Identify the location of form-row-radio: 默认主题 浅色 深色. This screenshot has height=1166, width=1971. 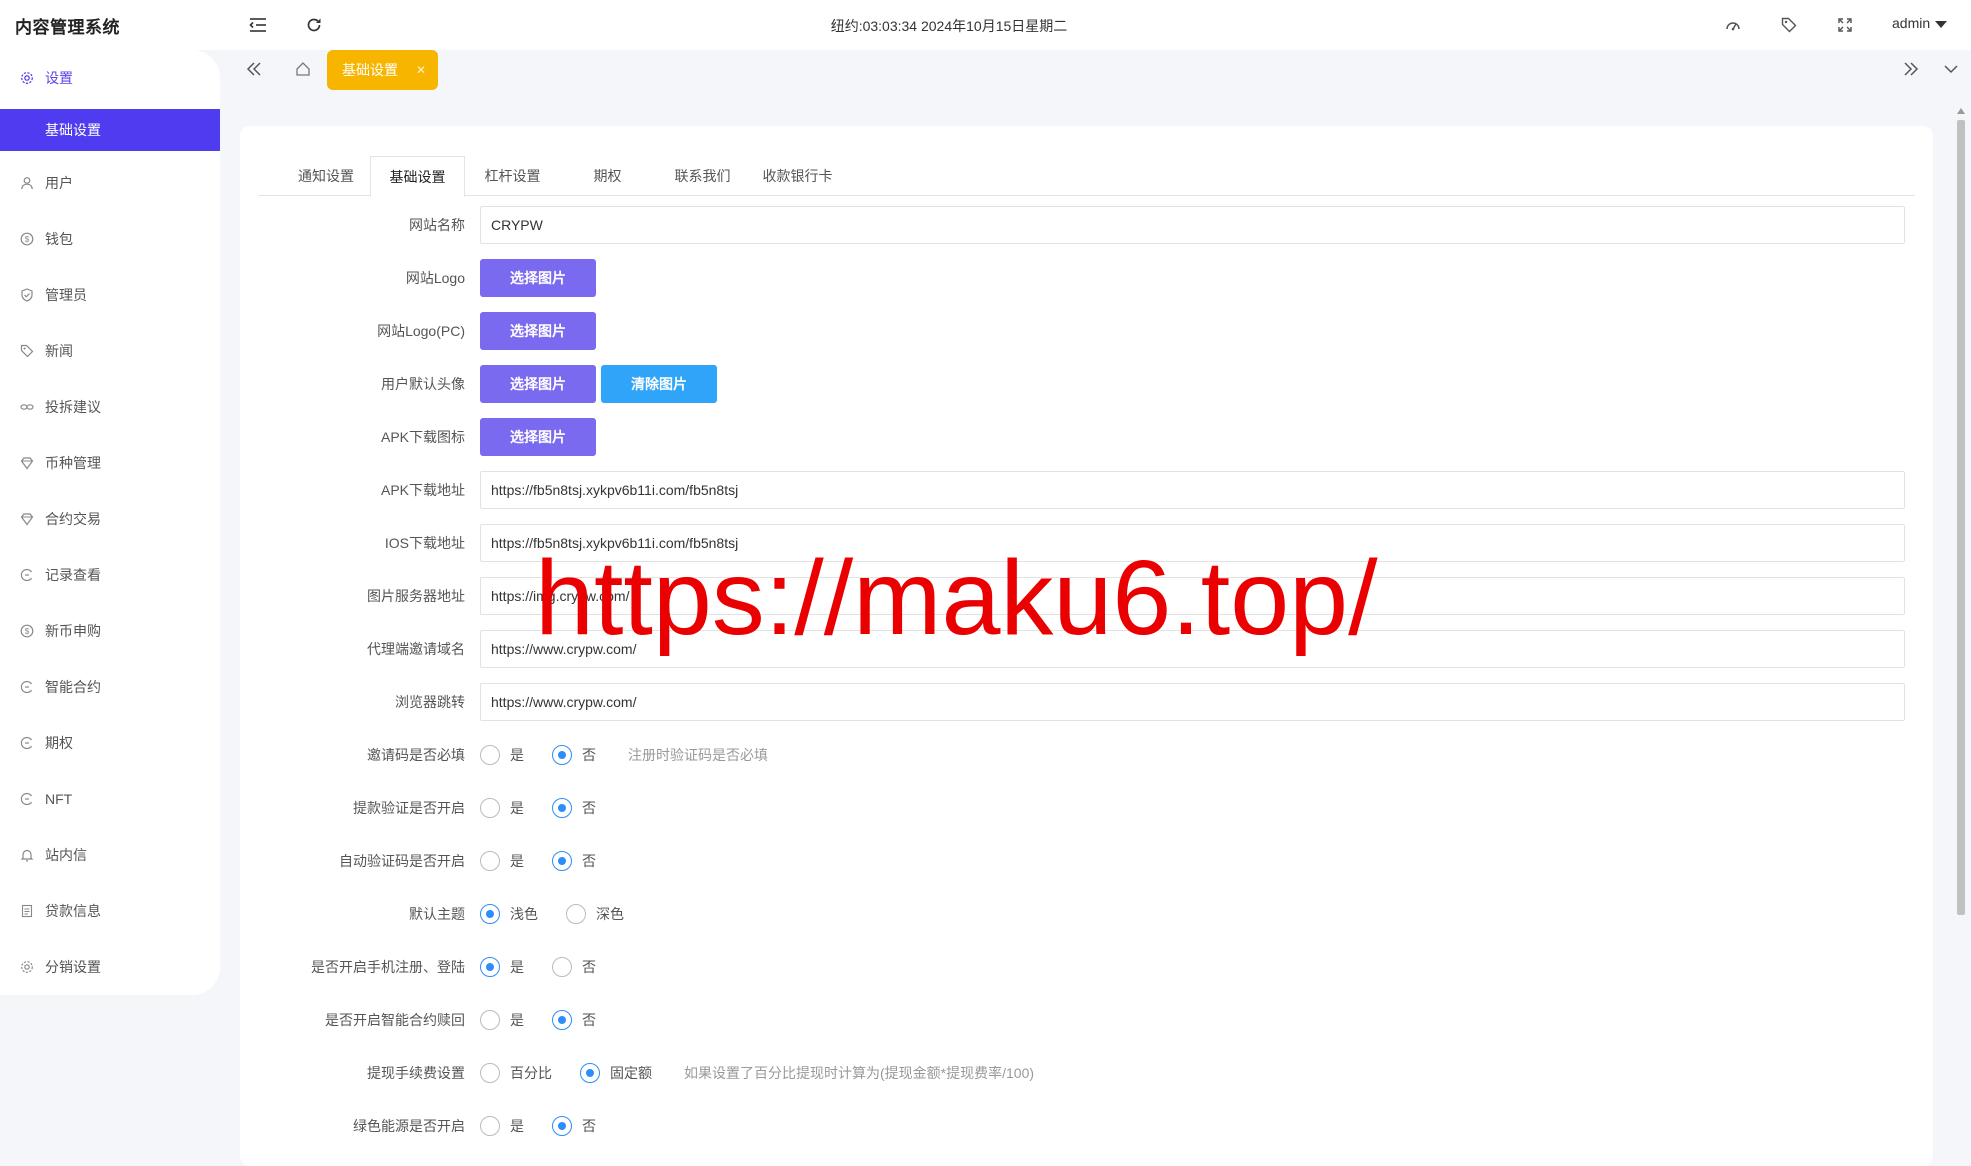
(1086, 914).